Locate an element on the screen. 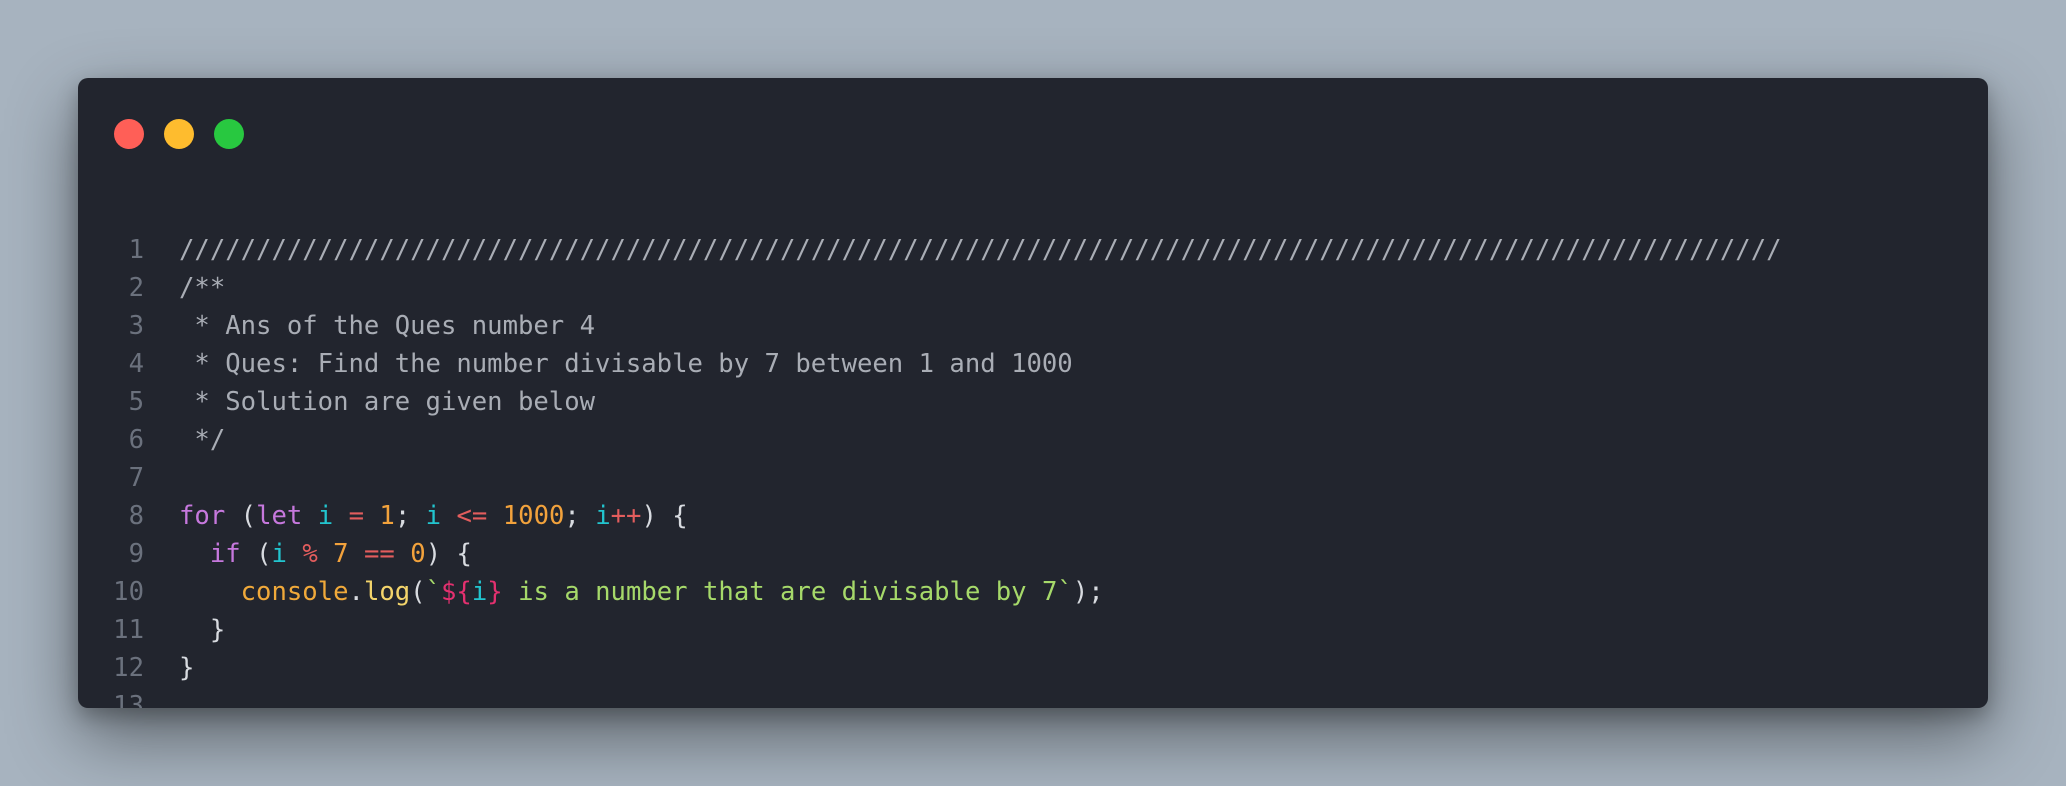  window-controls is located at coordinates (179, 134).